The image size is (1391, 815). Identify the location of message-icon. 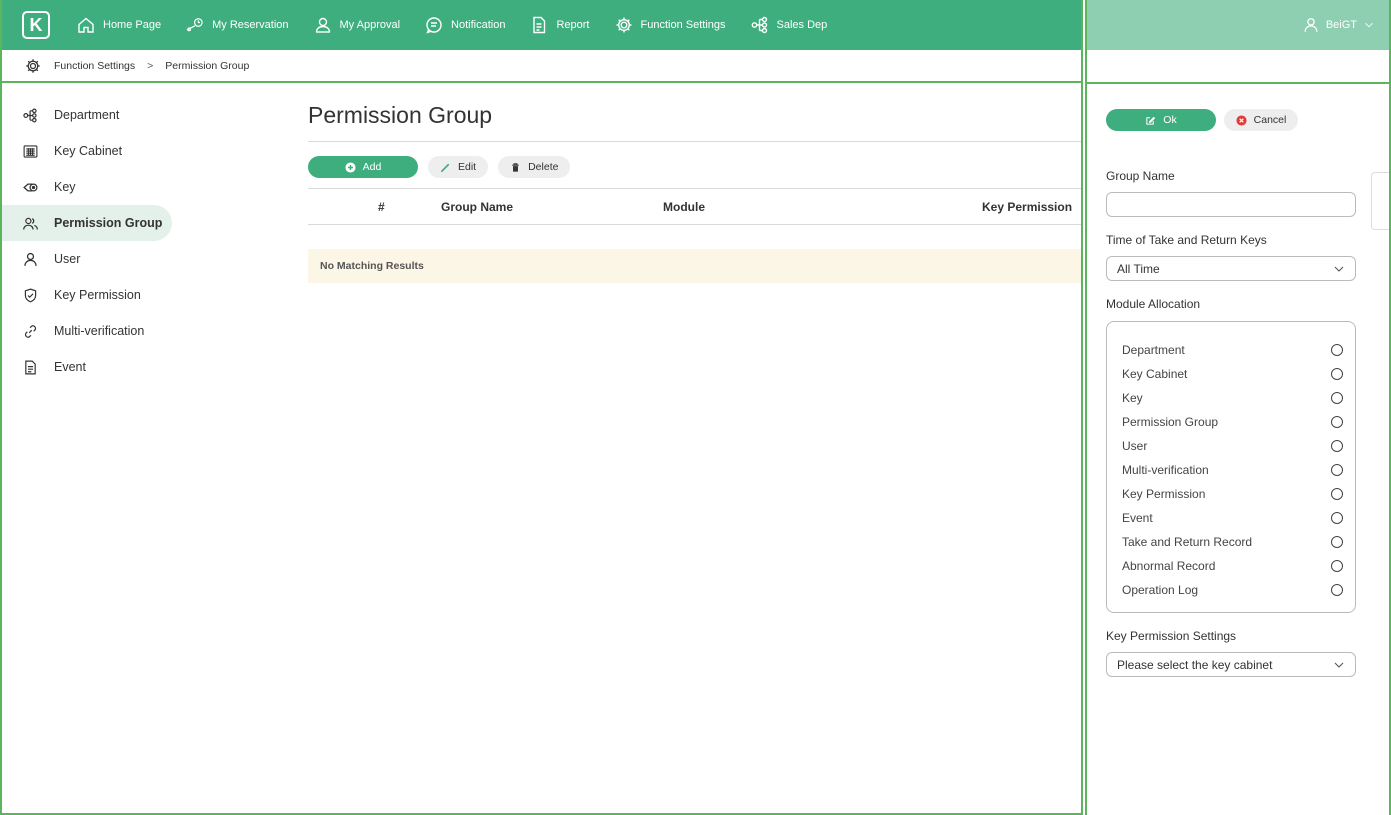
(434, 25).